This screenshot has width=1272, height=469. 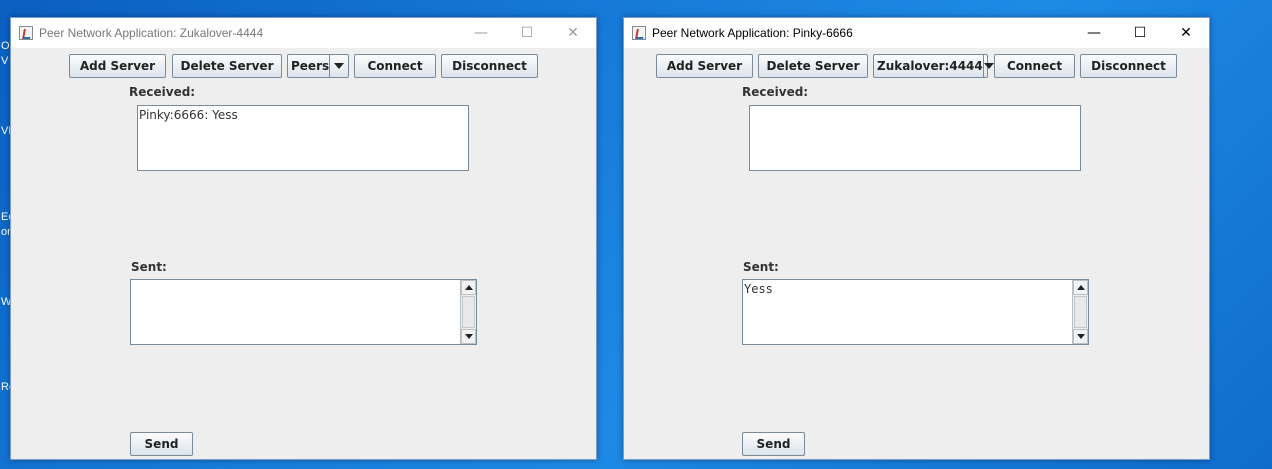 What do you see at coordinates (758, 289) in the screenshot?
I see `sent-text: Yess` at bounding box center [758, 289].